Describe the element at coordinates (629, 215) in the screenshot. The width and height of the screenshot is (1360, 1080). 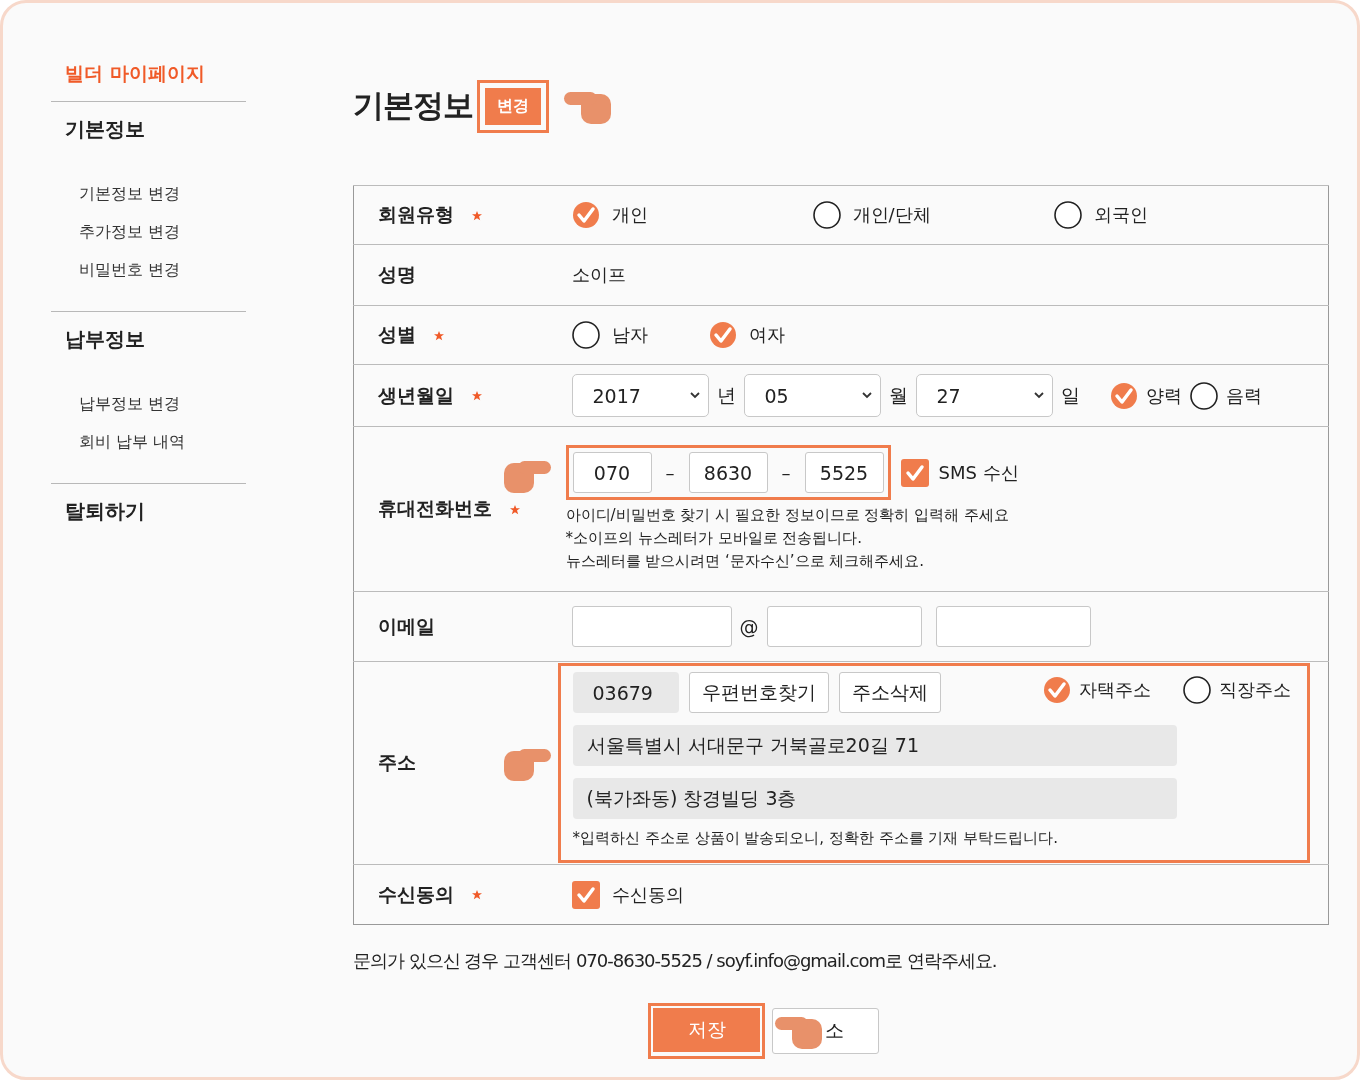
I see `option-label: 개인` at that location.